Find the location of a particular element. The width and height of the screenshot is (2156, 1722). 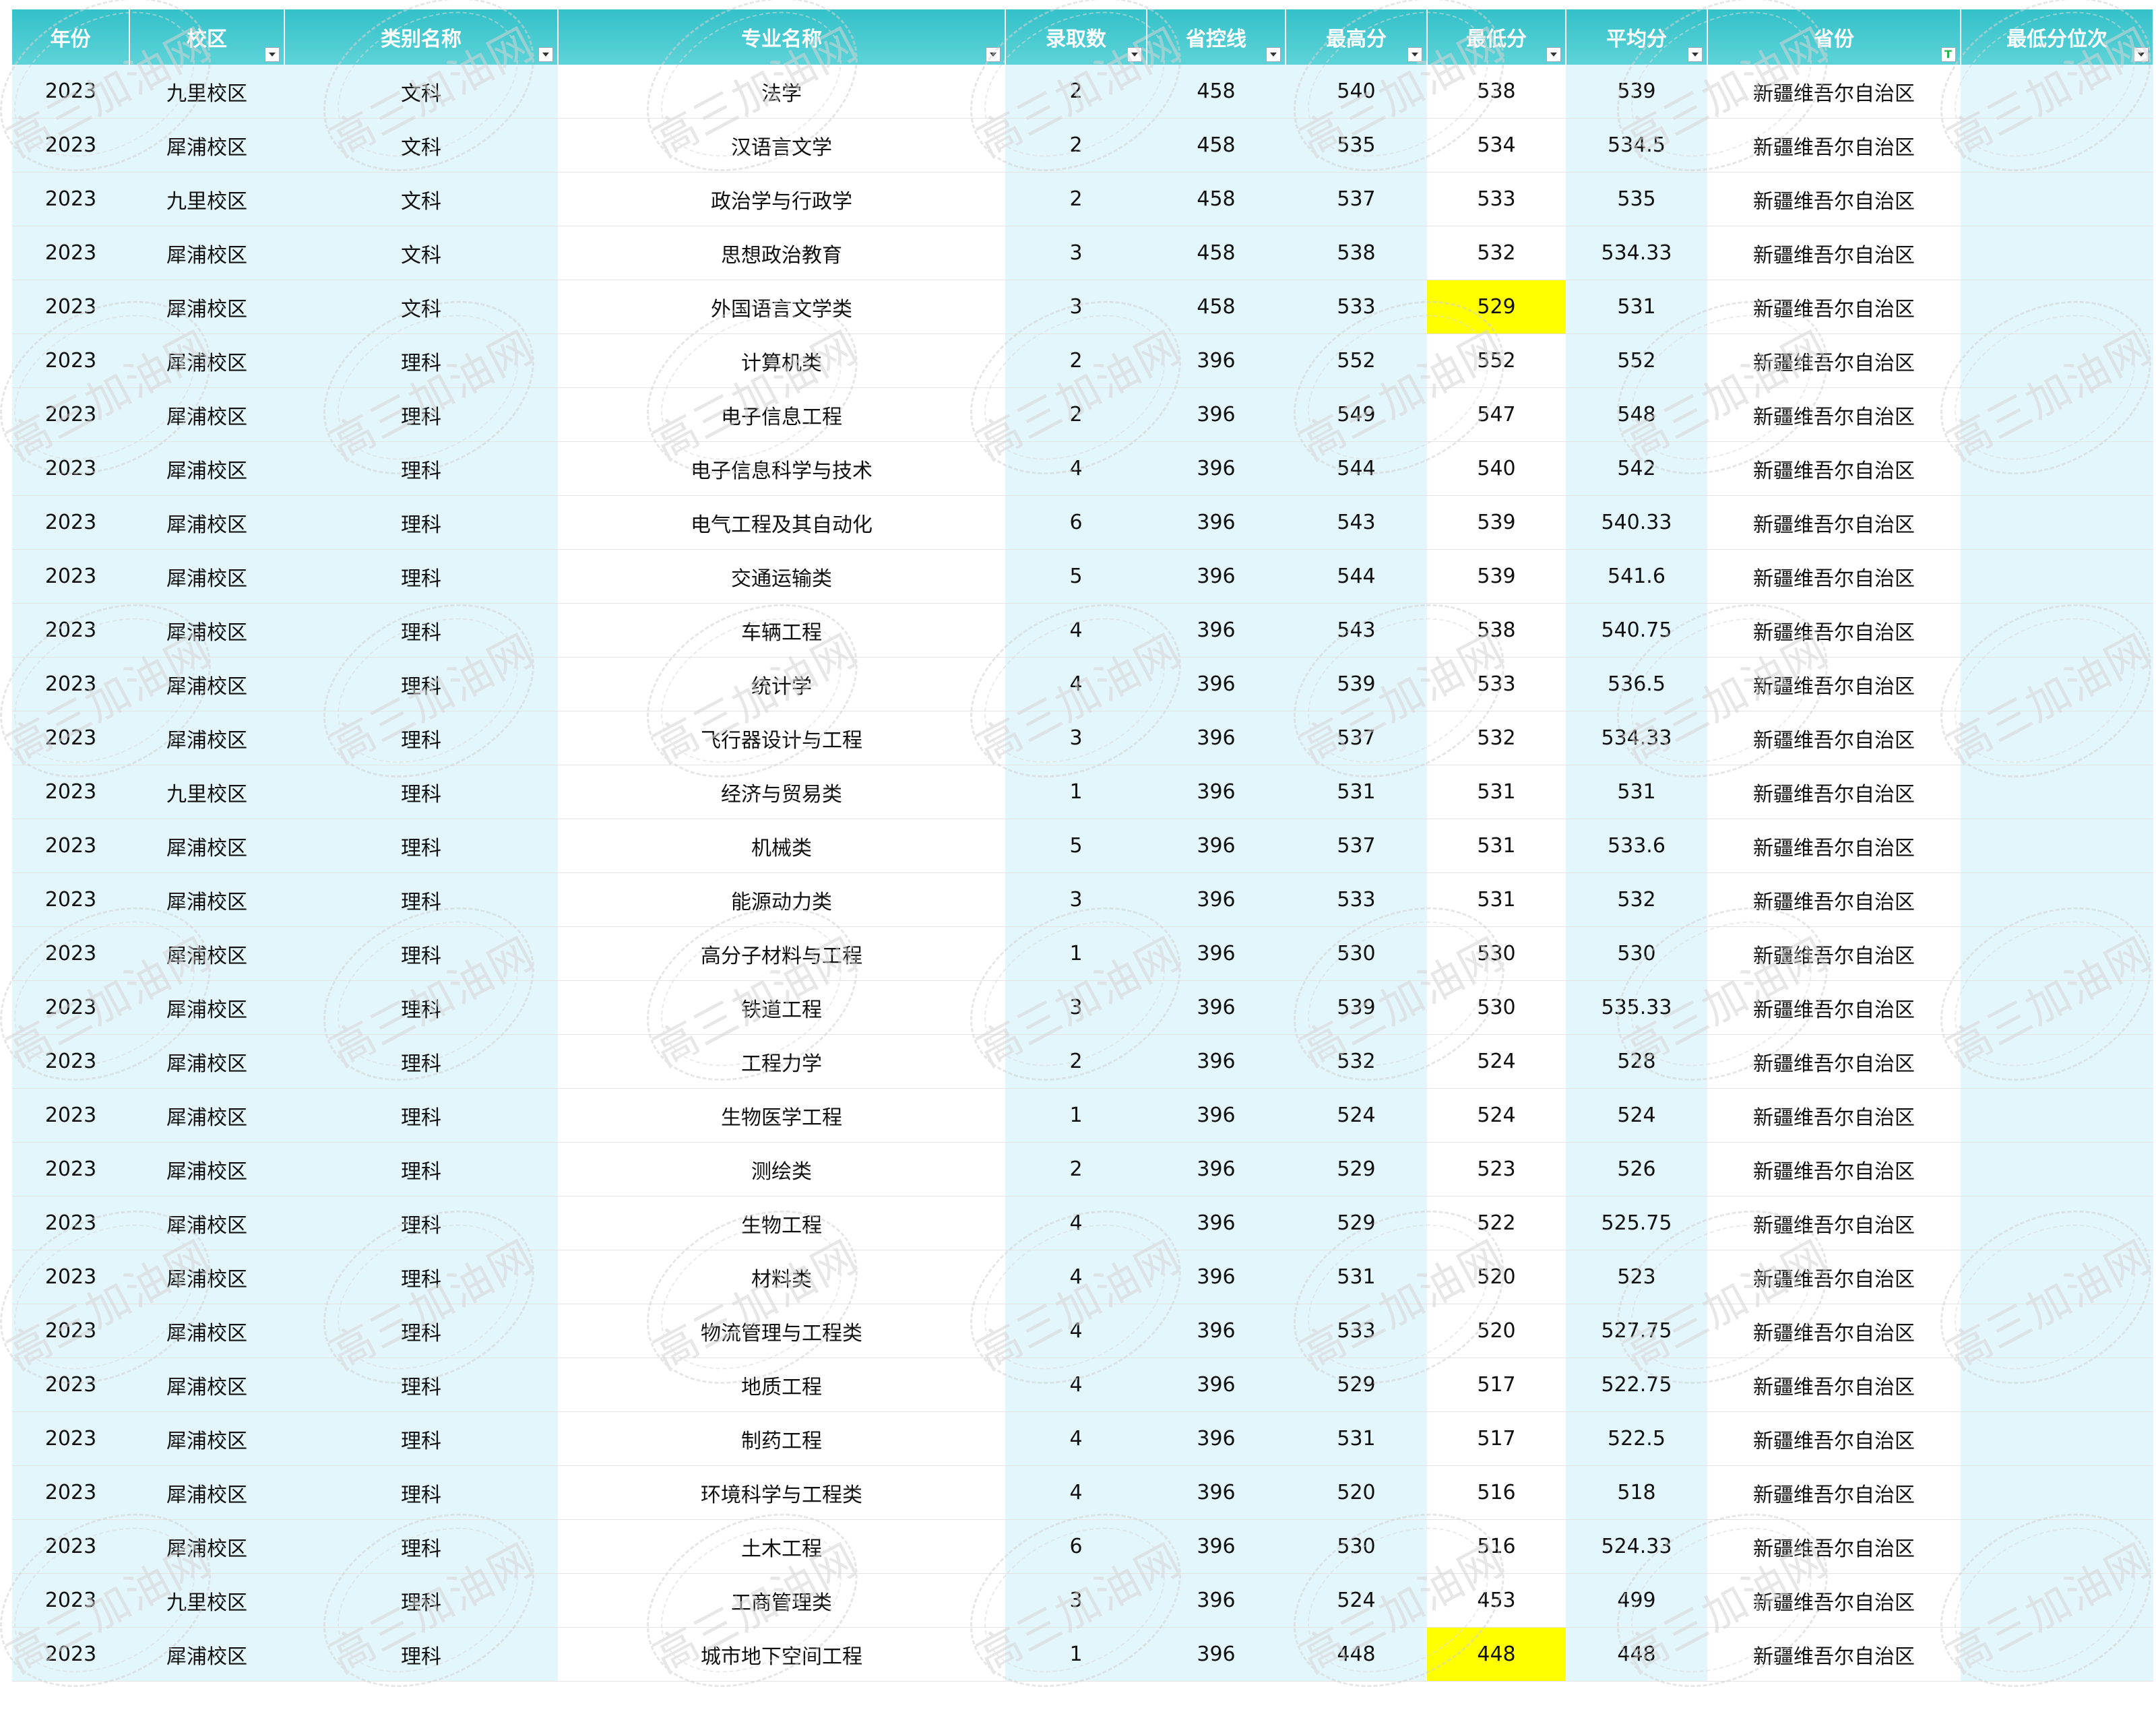

cell-avg-score: 534.5 is located at coordinates (1636, 145).